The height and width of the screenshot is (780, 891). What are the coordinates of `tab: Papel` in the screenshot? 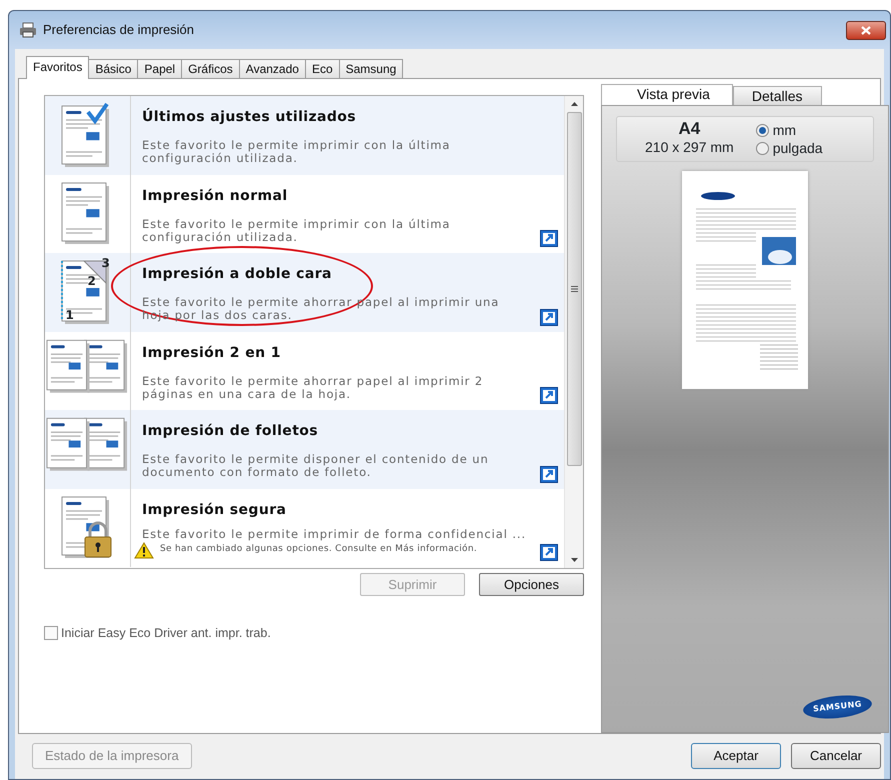 It's located at (159, 69).